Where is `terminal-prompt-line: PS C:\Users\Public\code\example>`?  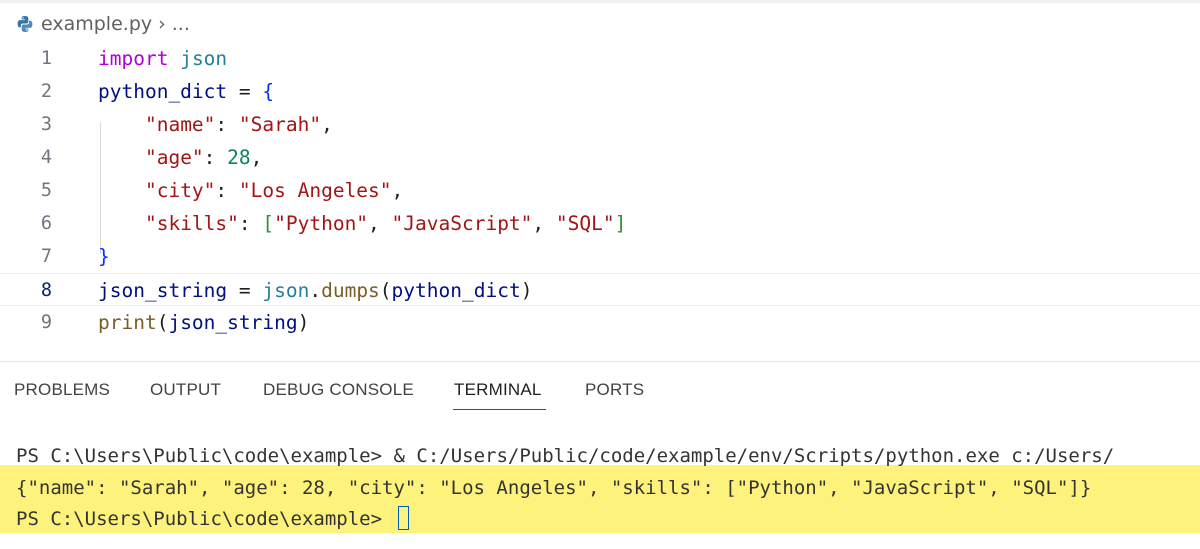 terminal-prompt-line: PS C:\Users\Public\code\example> is located at coordinates (212, 519).